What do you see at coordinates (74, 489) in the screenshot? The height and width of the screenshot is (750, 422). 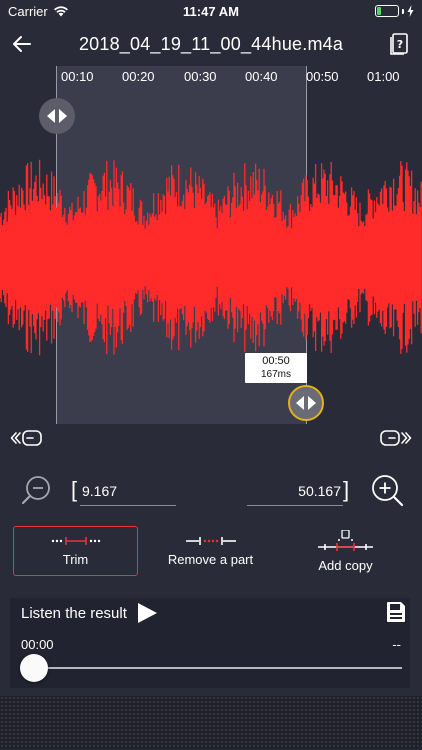 I see `open-bracket: [` at bounding box center [74, 489].